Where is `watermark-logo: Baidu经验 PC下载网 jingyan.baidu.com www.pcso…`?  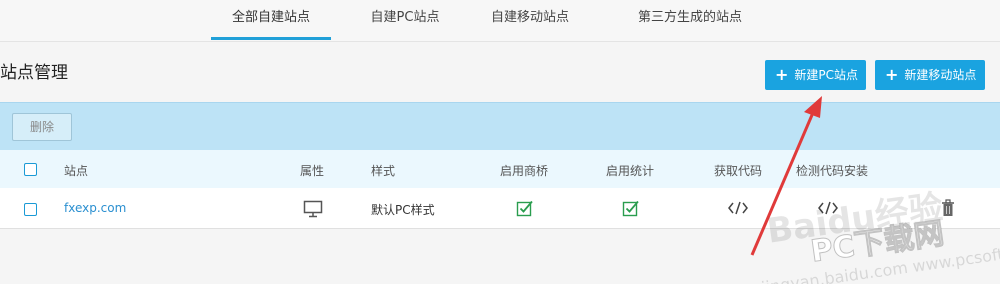 watermark-logo: Baidu经验 PC下载网 jingyan.baidu.com www.pcso… is located at coordinates (879, 235).